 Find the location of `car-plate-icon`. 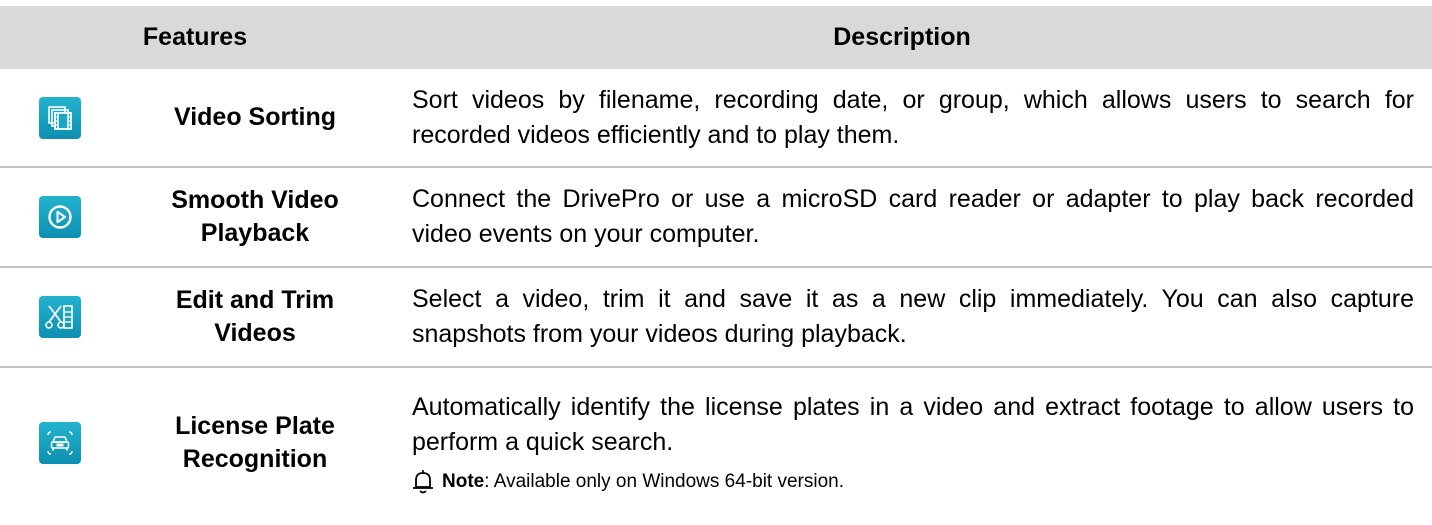

car-plate-icon is located at coordinates (60, 443).